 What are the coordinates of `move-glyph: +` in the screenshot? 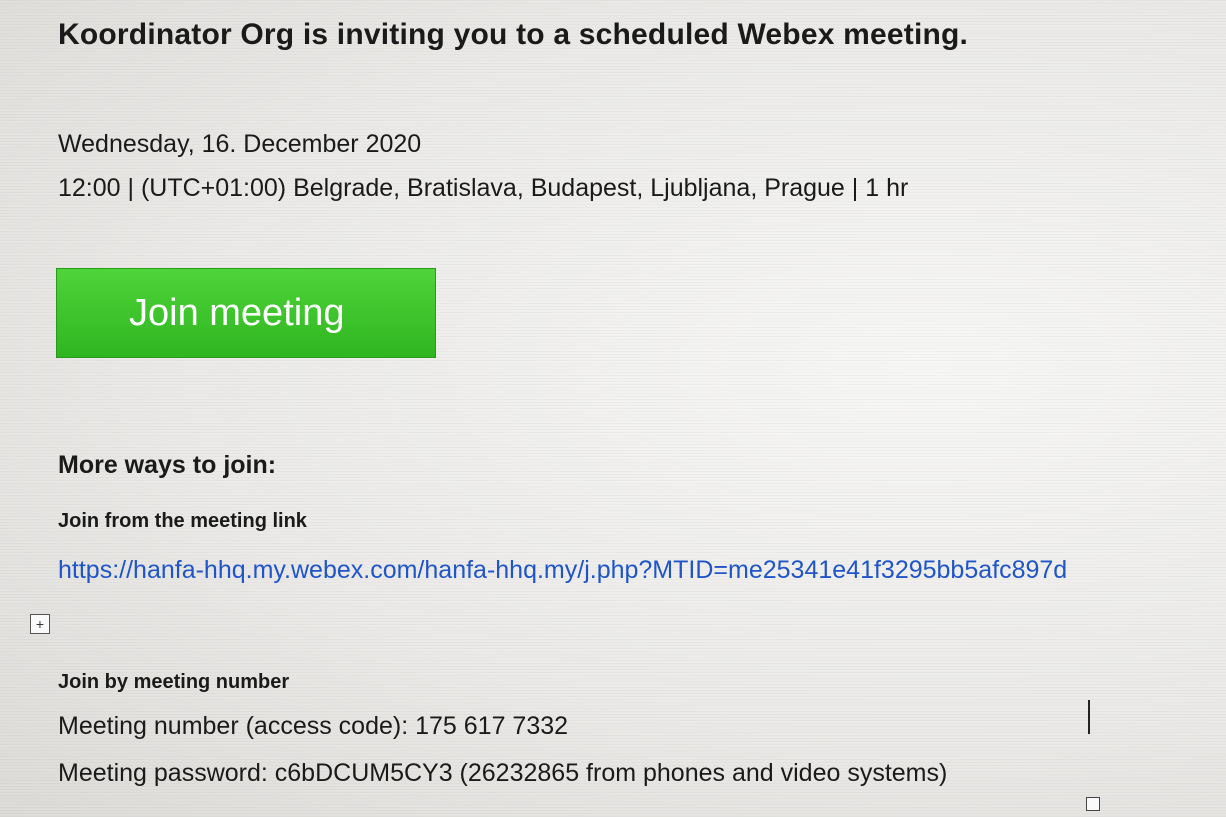 It's located at (40, 624).